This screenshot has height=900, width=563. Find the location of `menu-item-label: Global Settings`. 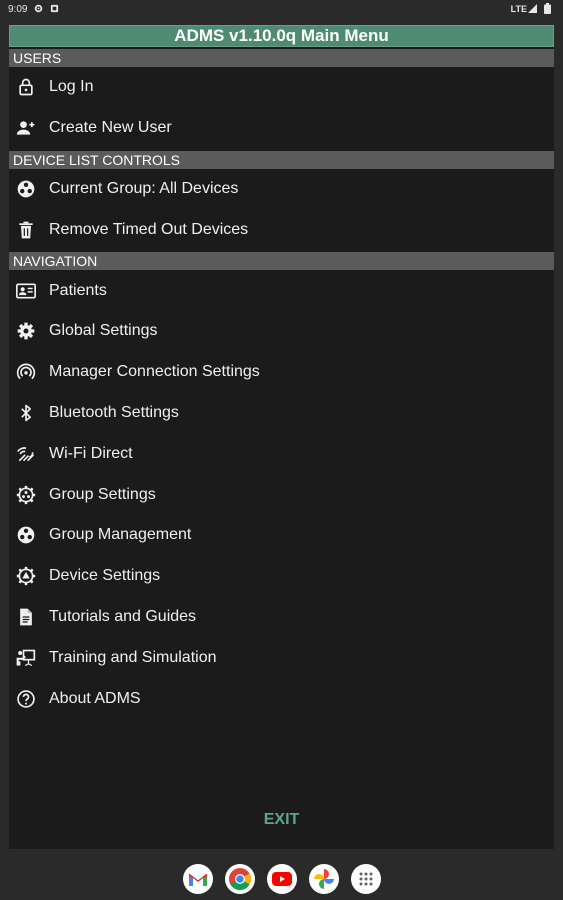

menu-item-label: Global Settings is located at coordinates (103, 331).